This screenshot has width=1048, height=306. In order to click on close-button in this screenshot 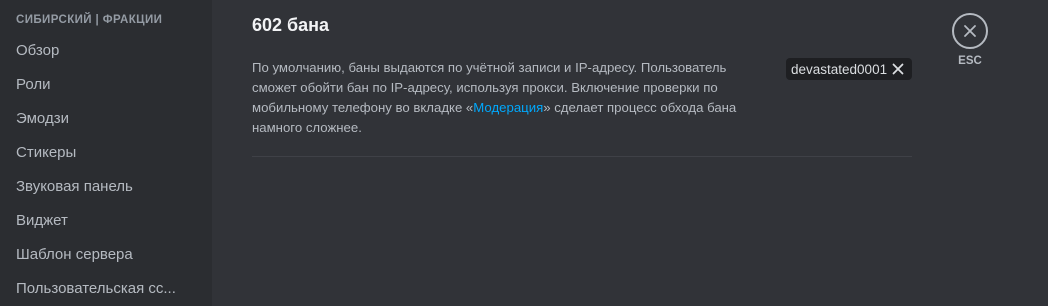, I will do `click(970, 31)`.